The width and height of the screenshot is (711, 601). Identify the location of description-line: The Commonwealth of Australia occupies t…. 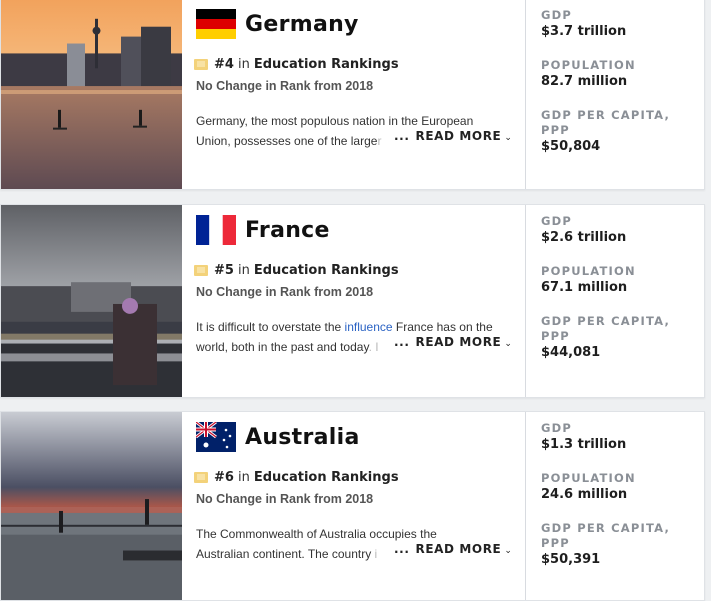
(316, 534).